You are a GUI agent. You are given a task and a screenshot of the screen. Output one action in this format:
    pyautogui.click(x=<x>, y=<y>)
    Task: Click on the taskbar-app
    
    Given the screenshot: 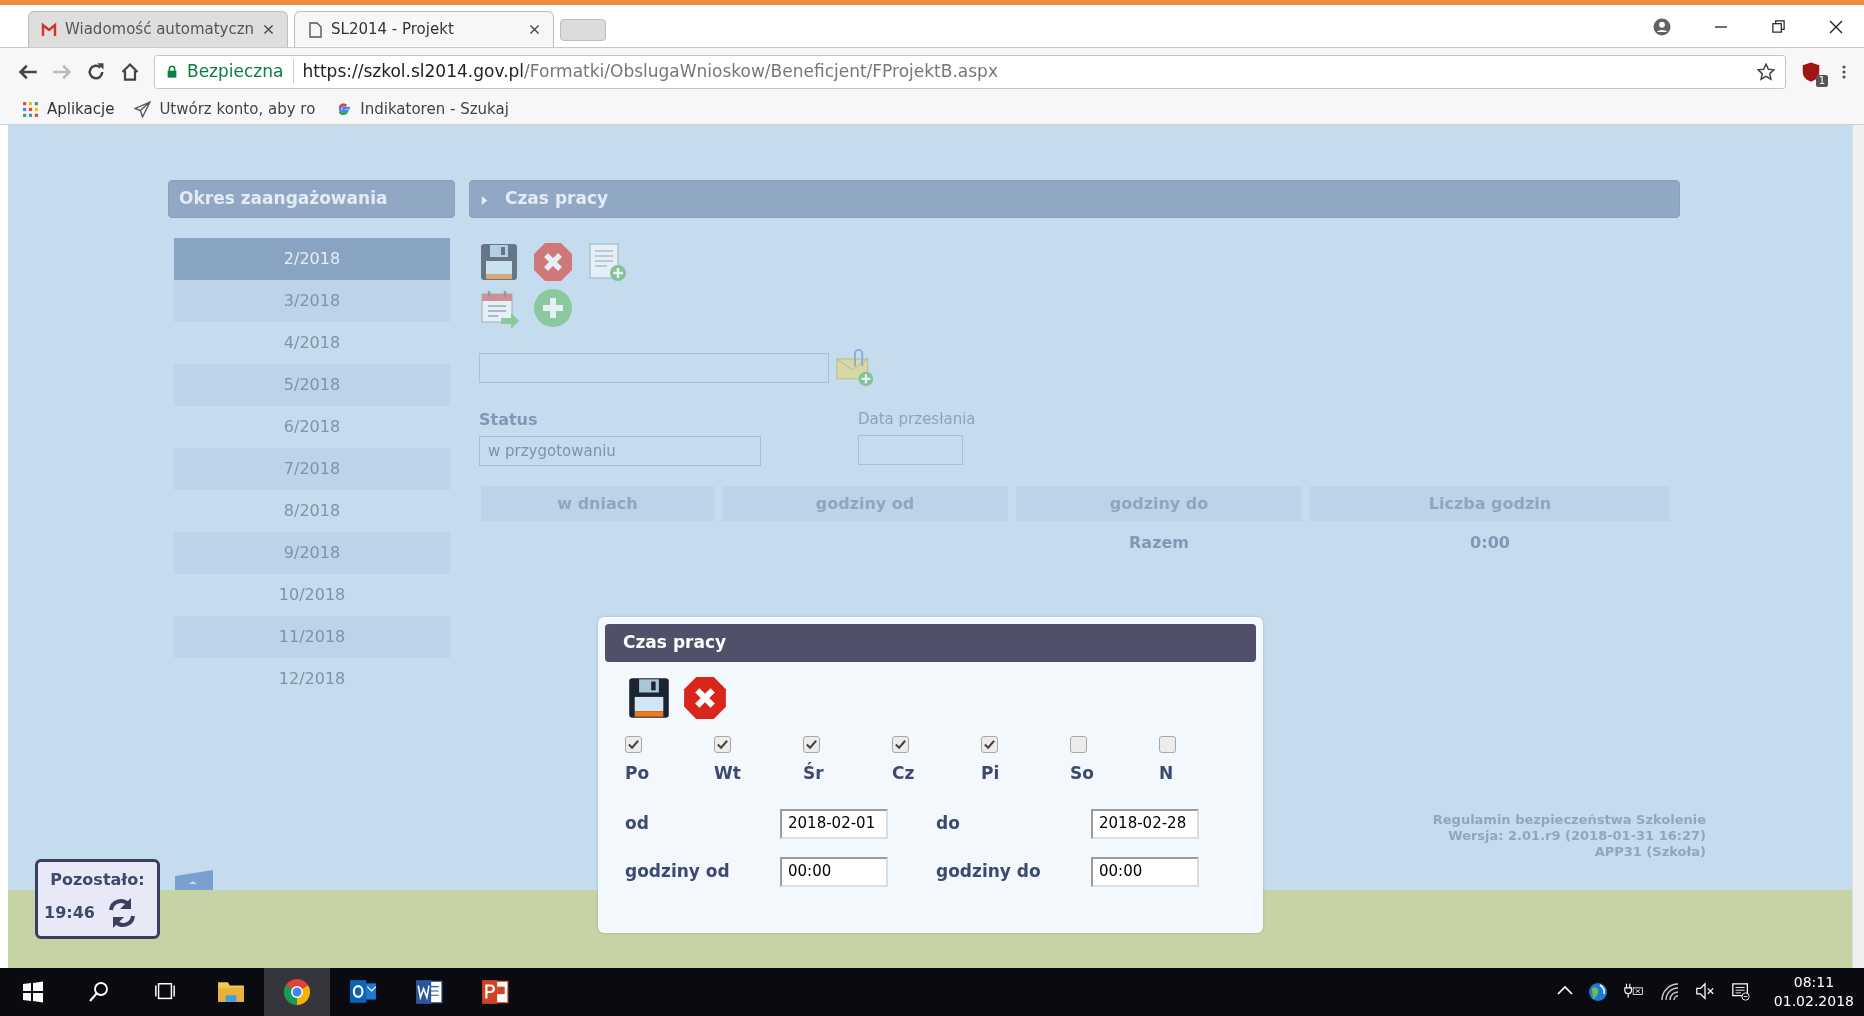 What is the action you would take?
    pyautogui.click(x=297, y=992)
    